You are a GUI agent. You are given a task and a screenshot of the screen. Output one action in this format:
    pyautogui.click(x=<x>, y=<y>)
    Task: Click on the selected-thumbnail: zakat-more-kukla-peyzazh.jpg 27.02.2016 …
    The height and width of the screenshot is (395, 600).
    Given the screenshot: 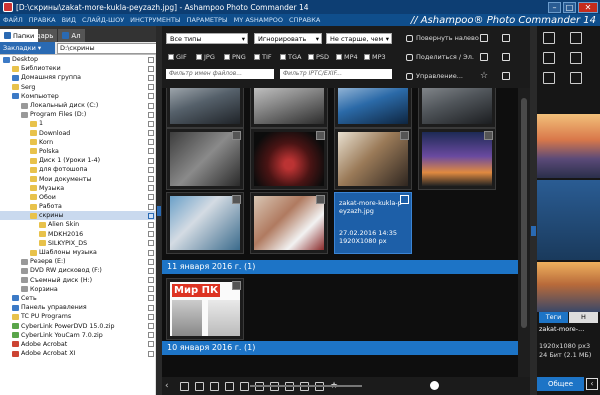 What is the action you would take?
    pyautogui.click(x=373, y=223)
    